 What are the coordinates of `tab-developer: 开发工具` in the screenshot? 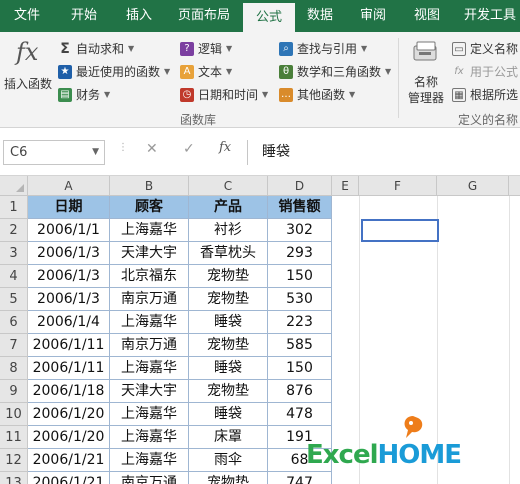 It's located at (489, 16).